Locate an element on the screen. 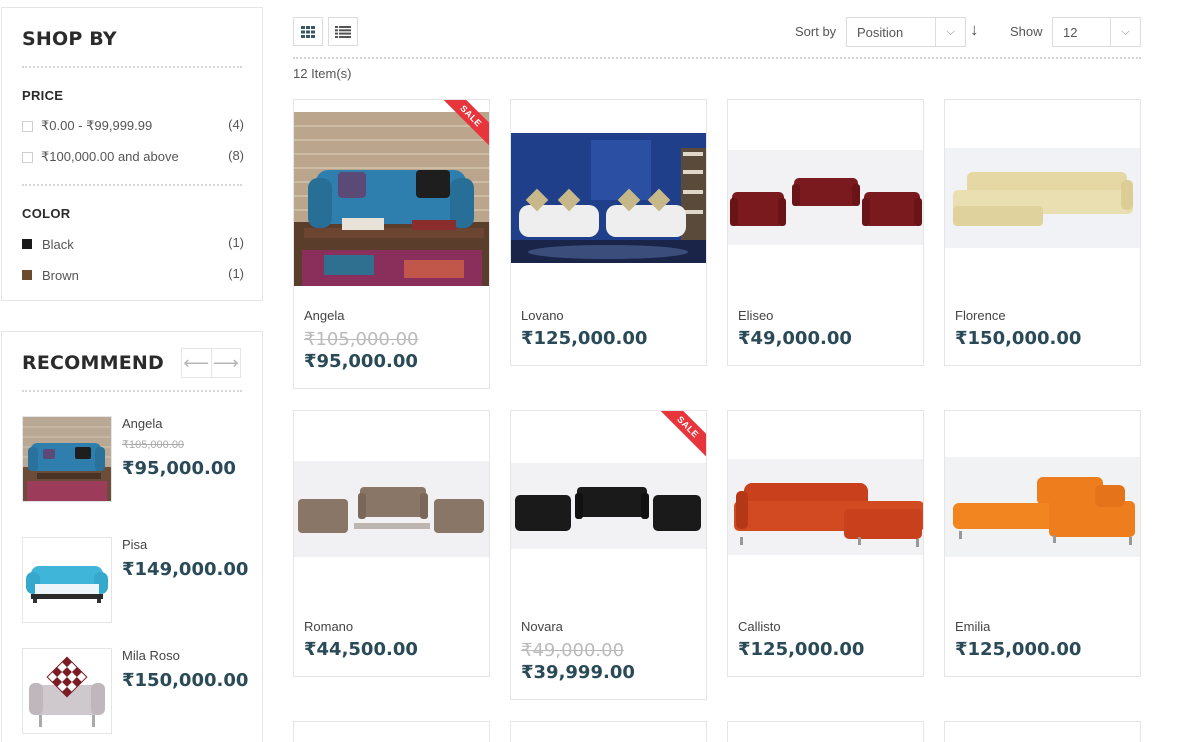  product-old-price: ₹105,000.00 is located at coordinates (361, 339).